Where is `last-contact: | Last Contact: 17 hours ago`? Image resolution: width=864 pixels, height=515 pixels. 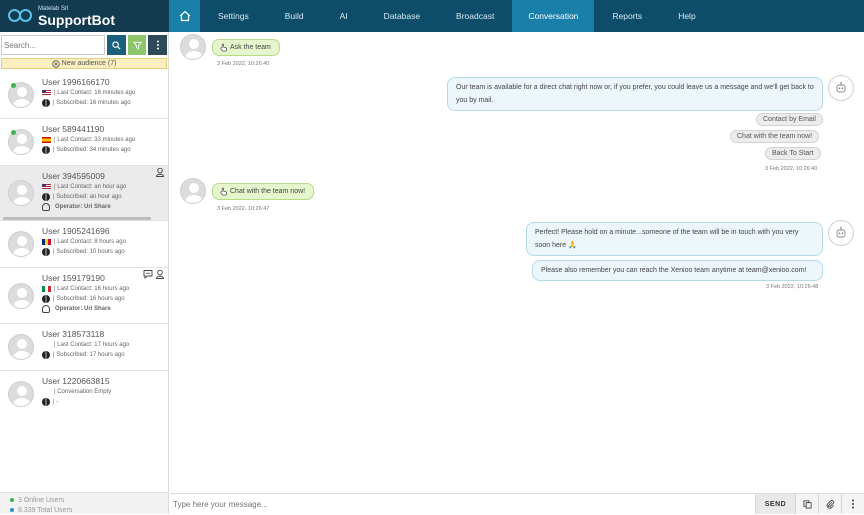
last-contact: | Last Contact: 17 hours ago is located at coordinates (92, 345).